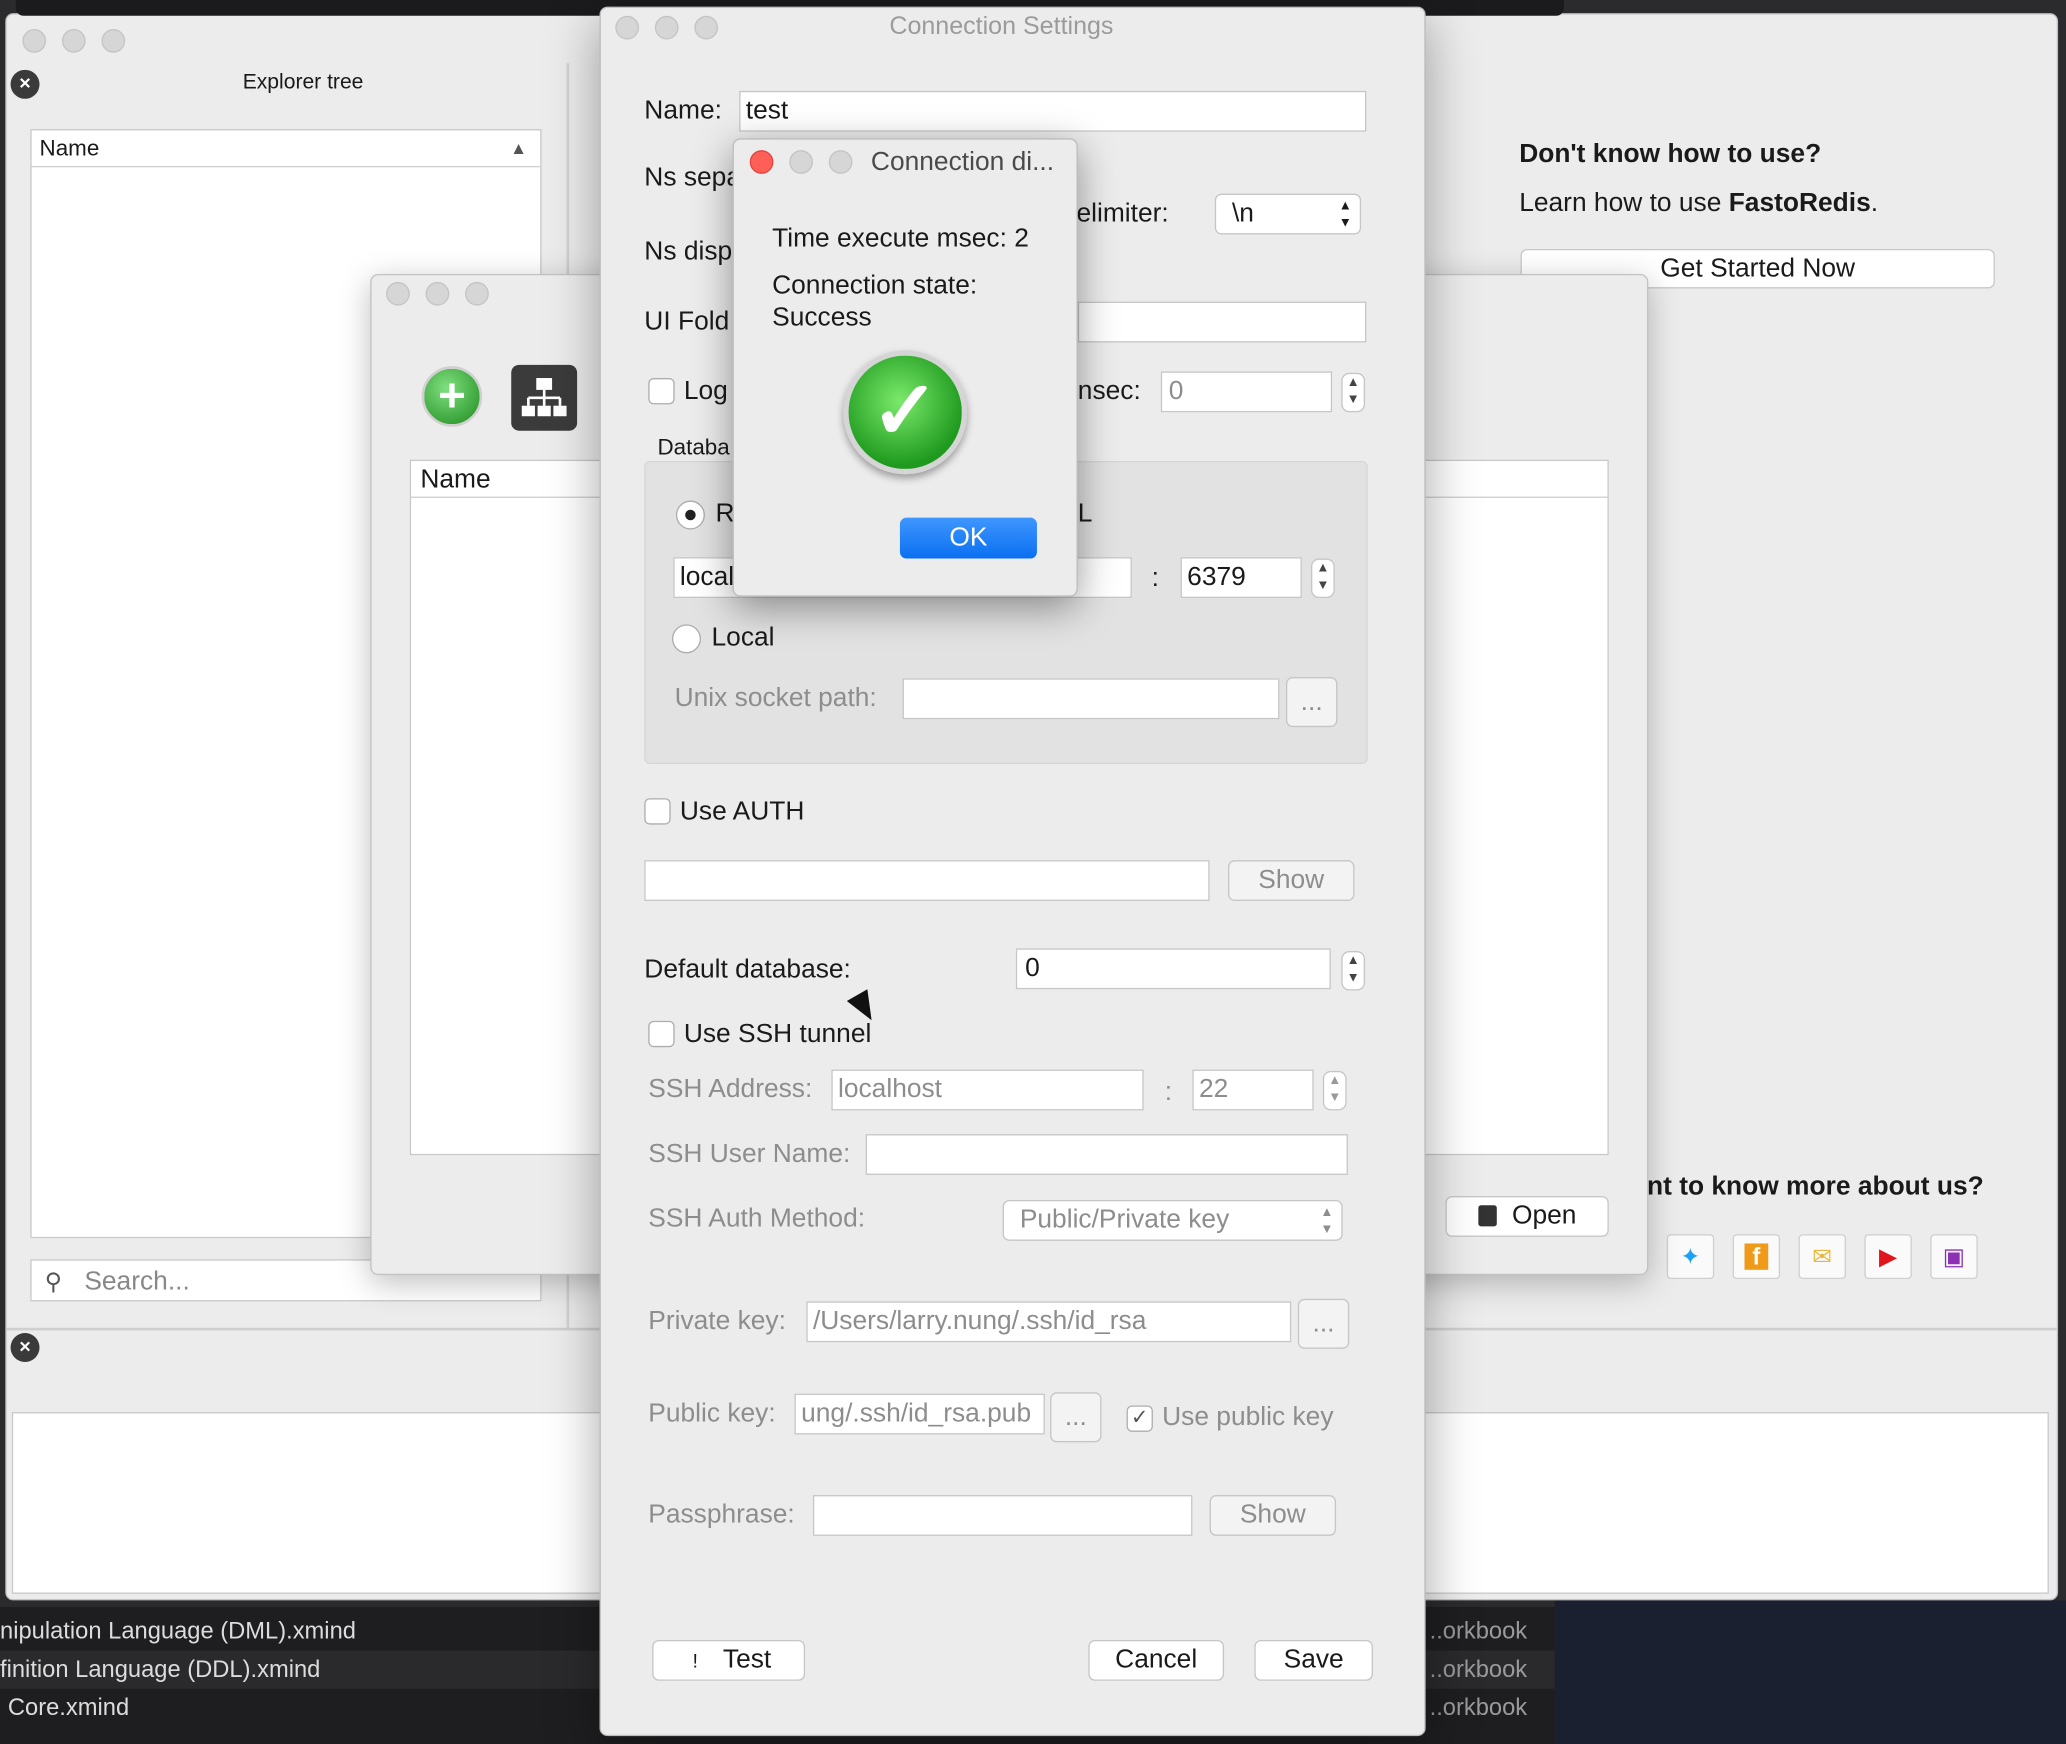 The height and width of the screenshot is (1744, 2066). What do you see at coordinates (968, 538) in the screenshot?
I see `ok-button: OK` at bounding box center [968, 538].